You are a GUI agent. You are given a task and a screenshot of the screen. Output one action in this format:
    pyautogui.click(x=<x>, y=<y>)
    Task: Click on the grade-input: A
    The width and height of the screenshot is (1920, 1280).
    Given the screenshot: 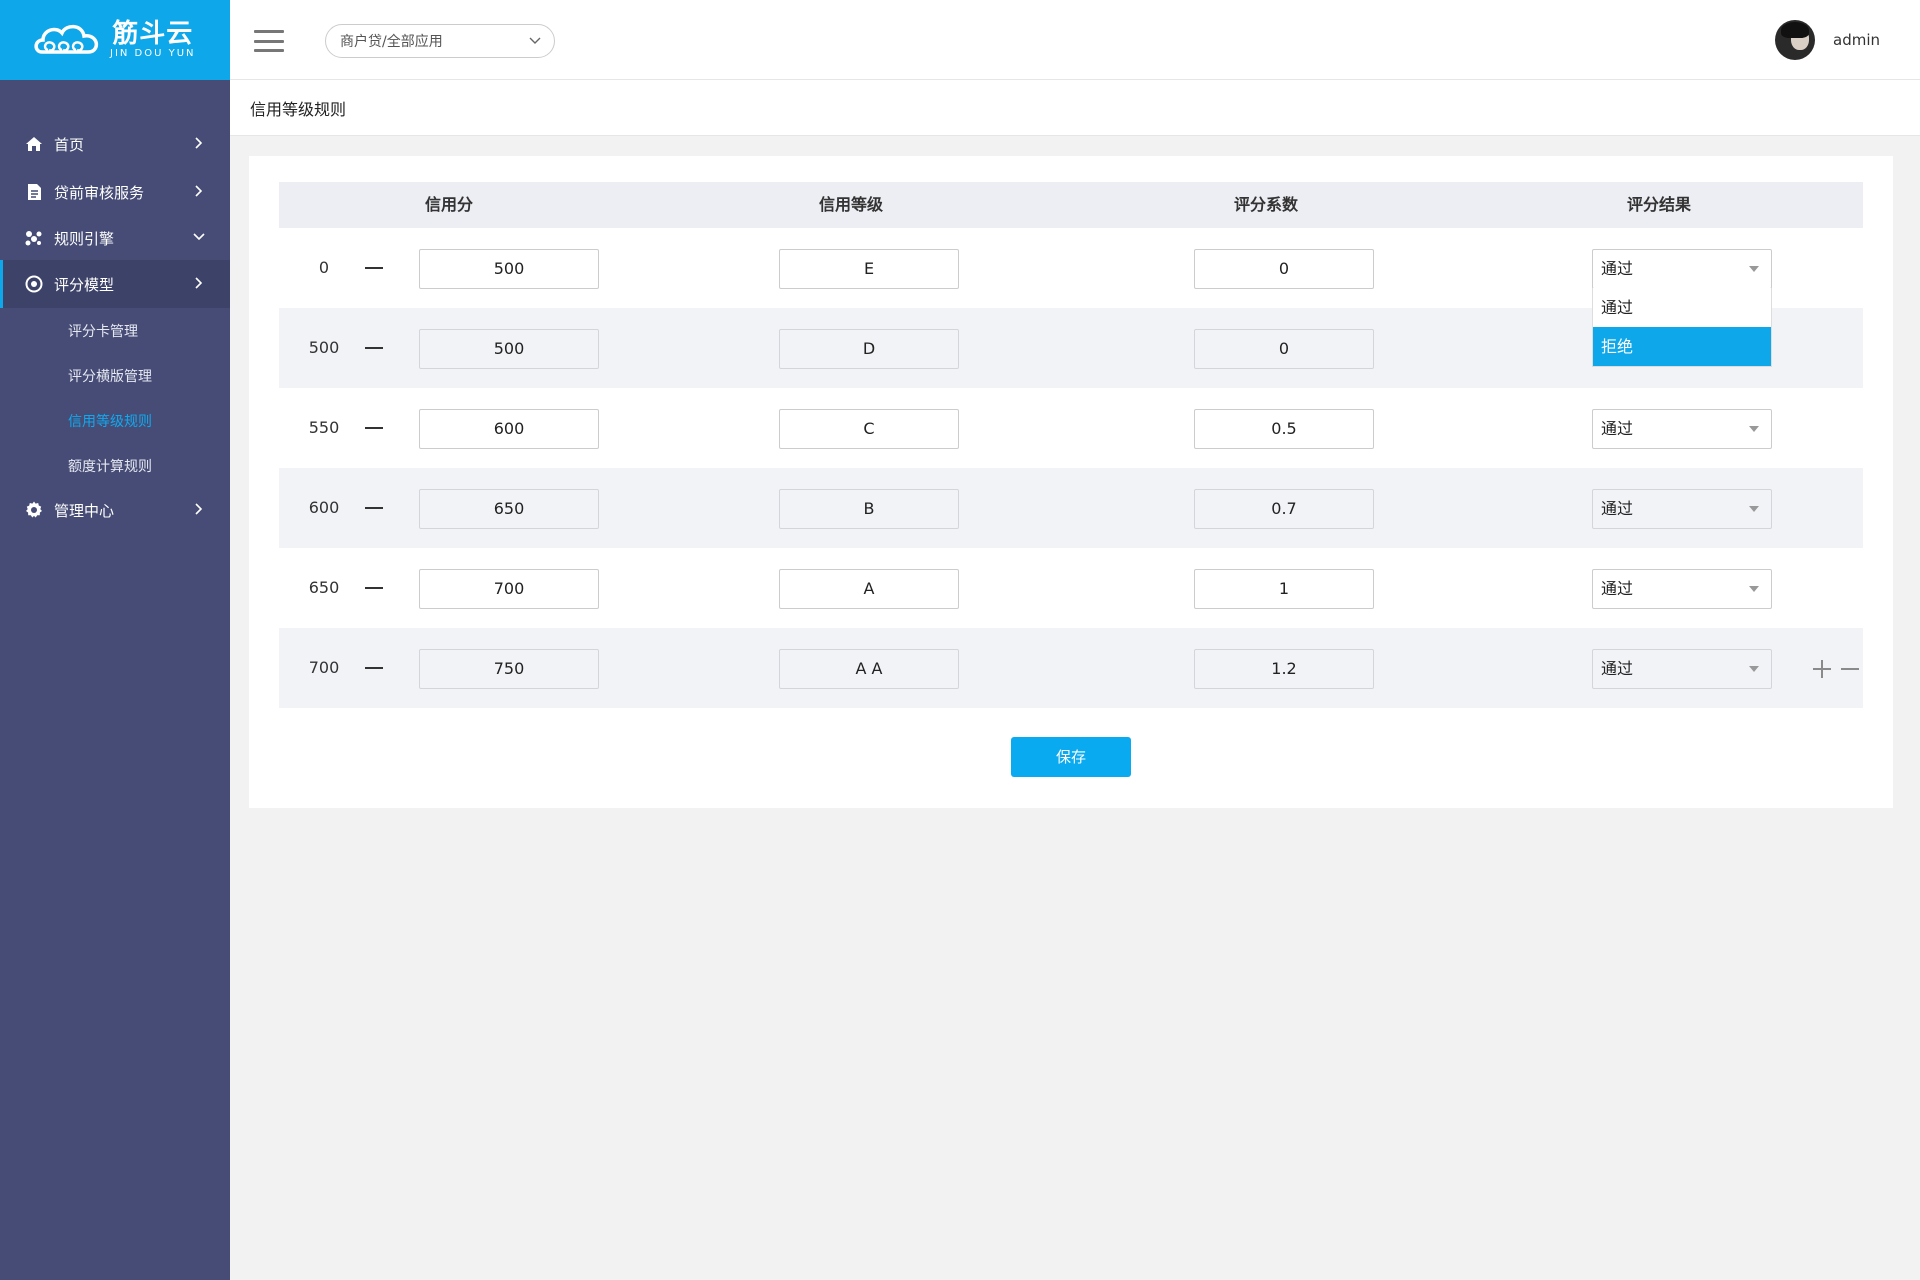 What is the action you would take?
    pyautogui.click(x=869, y=589)
    